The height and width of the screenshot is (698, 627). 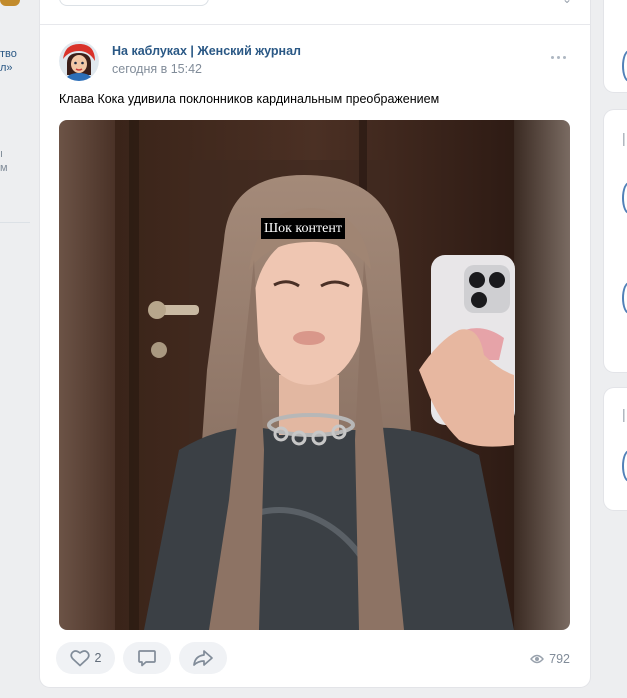 I want to click on views-counter: 792, so click(x=550, y=659).